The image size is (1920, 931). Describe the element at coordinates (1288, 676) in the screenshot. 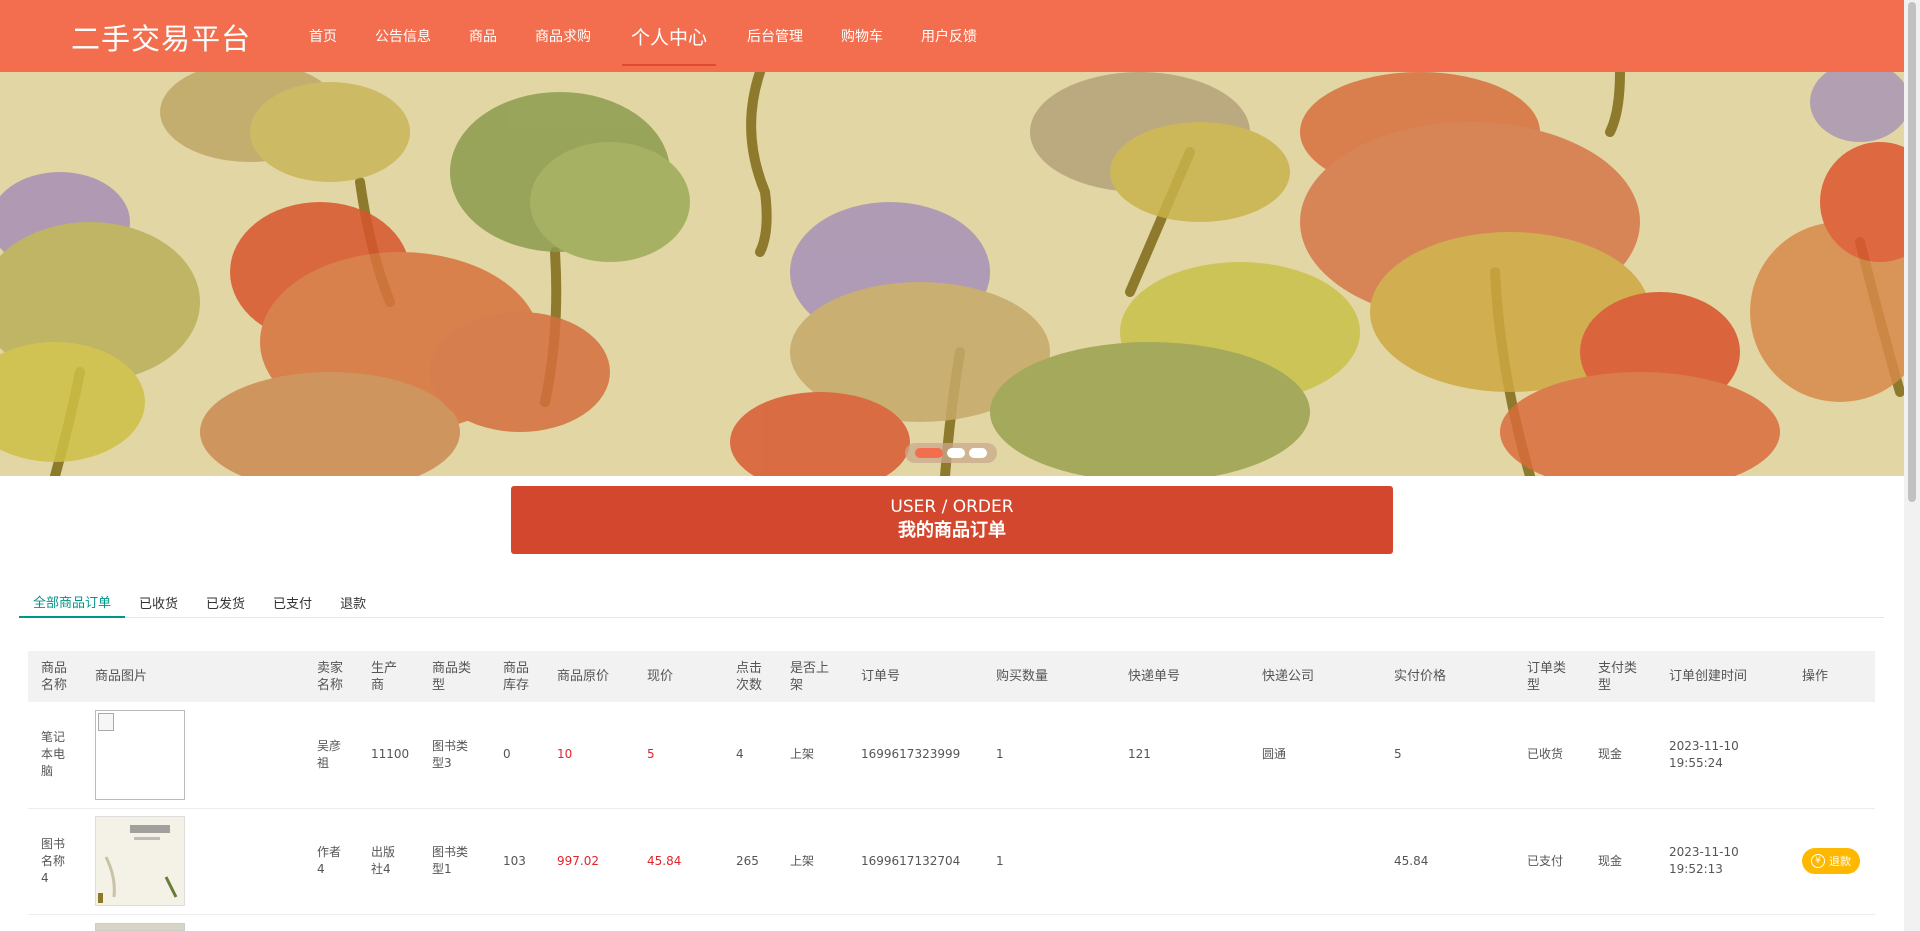

I see `column-header: 快递公司` at that location.